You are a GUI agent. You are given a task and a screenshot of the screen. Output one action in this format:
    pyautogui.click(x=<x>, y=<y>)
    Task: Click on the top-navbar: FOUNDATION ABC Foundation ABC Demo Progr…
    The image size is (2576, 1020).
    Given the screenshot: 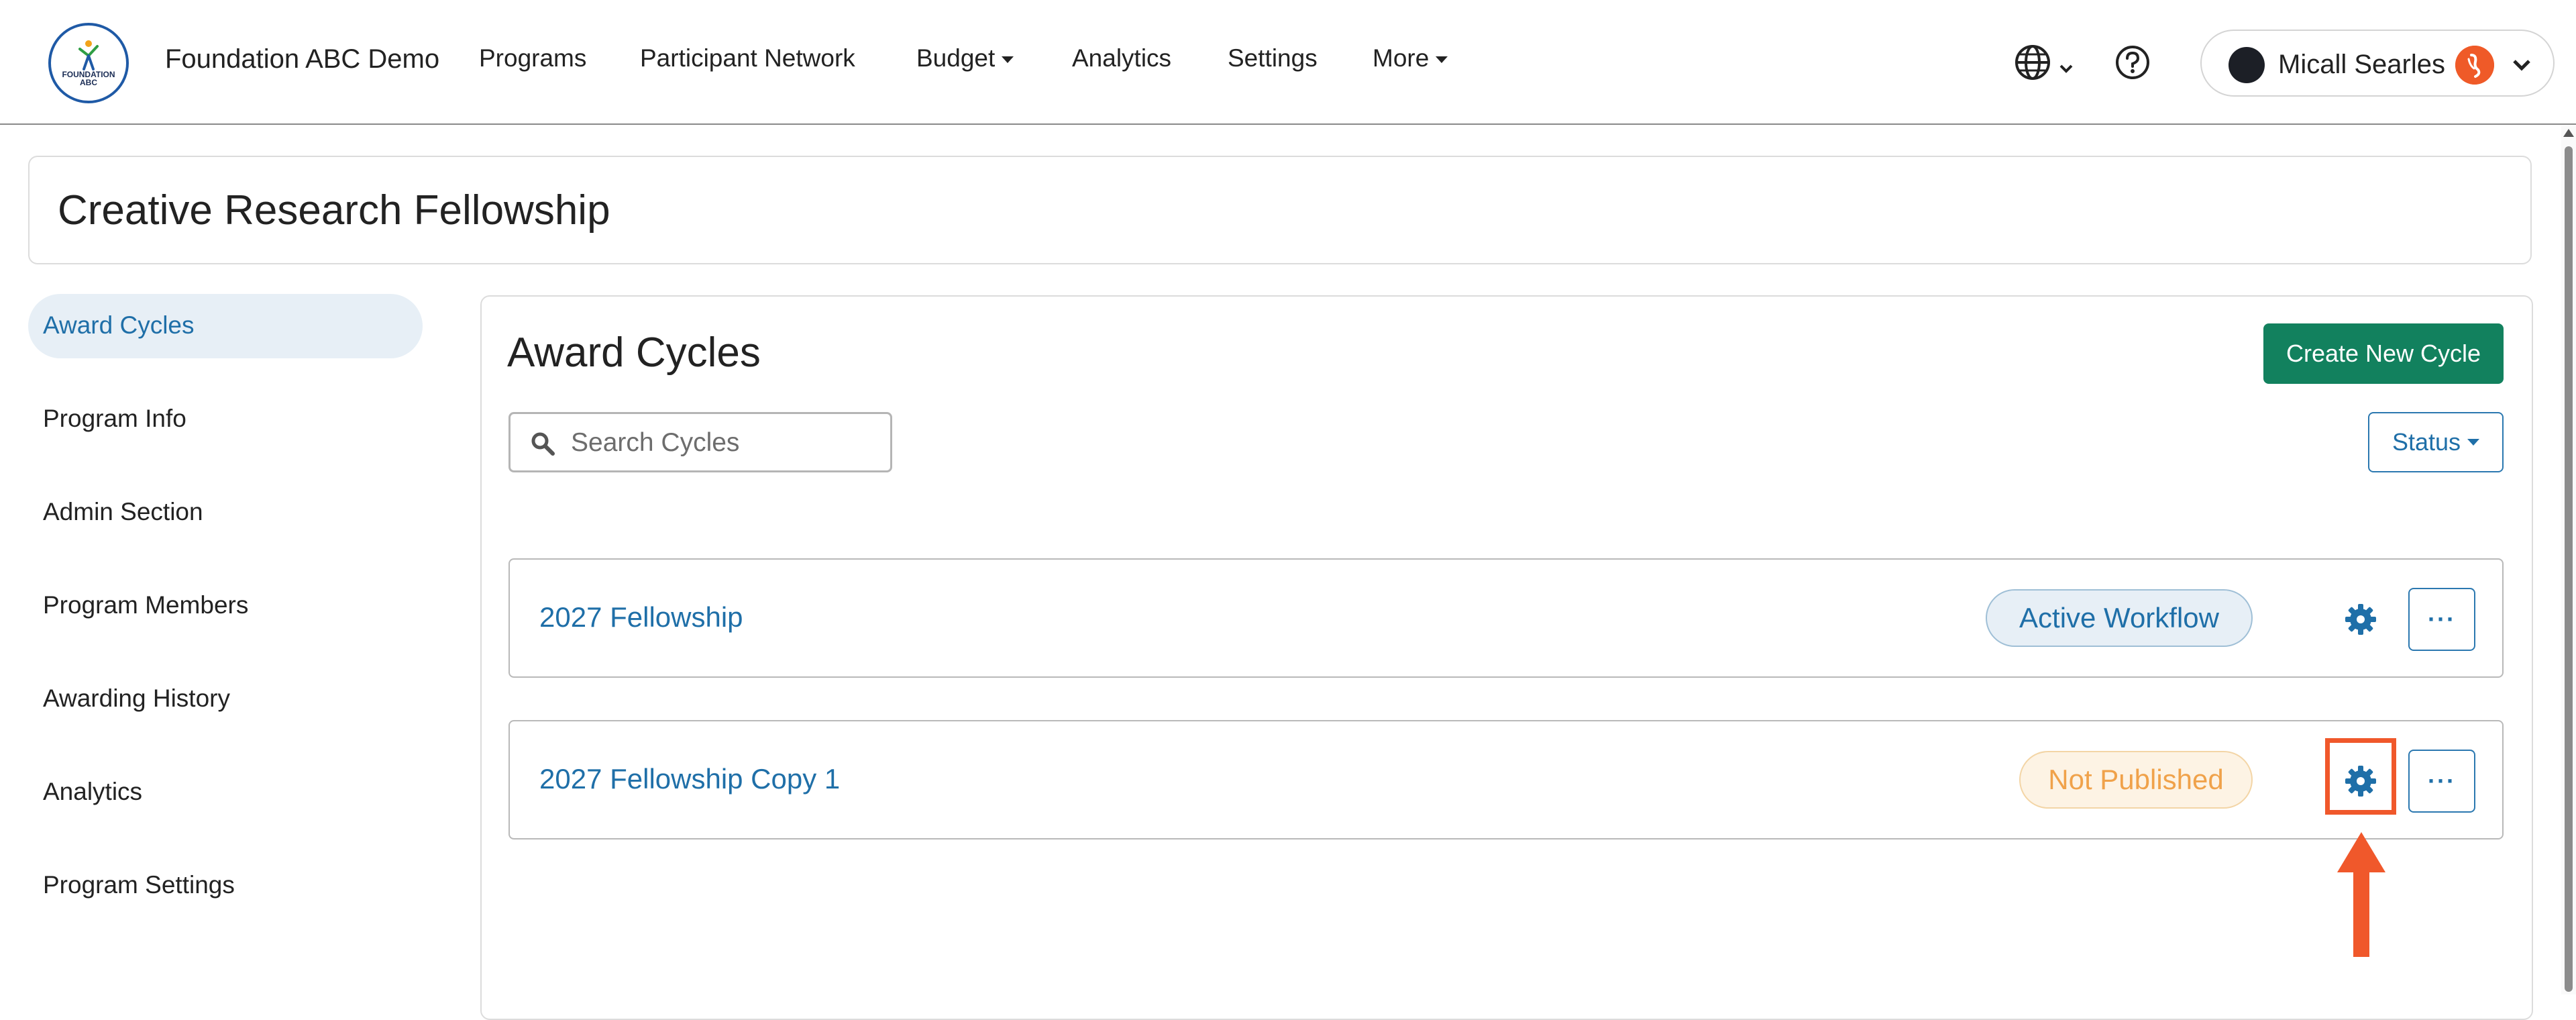 What is the action you would take?
    pyautogui.click(x=1288, y=62)
    